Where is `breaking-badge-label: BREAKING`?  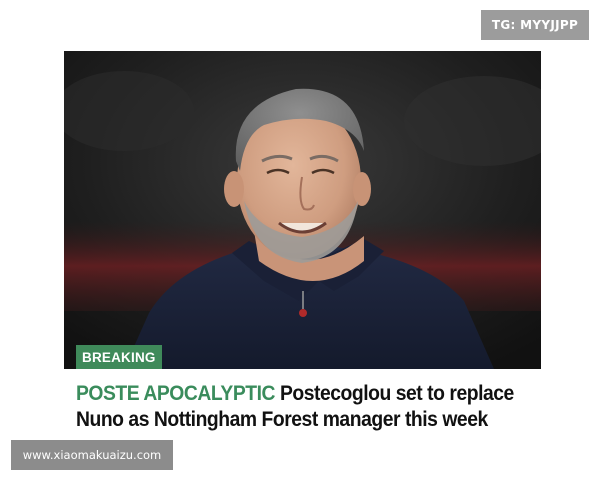 breaking-badge-label: BREAKING is located at coordinates (119, 357).